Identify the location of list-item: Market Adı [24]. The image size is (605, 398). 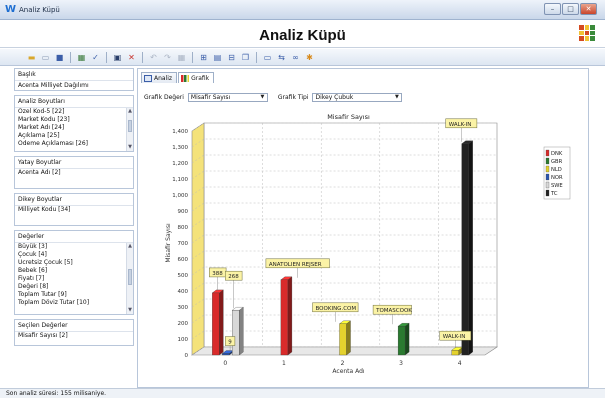
(74, 128).